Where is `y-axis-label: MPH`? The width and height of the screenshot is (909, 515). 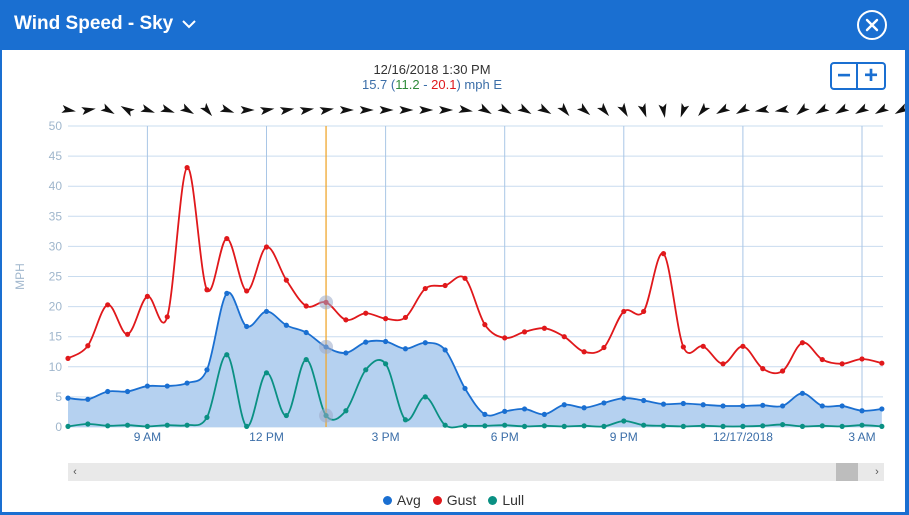 y-axis-label: MPH is located at coordinates (20, 276).